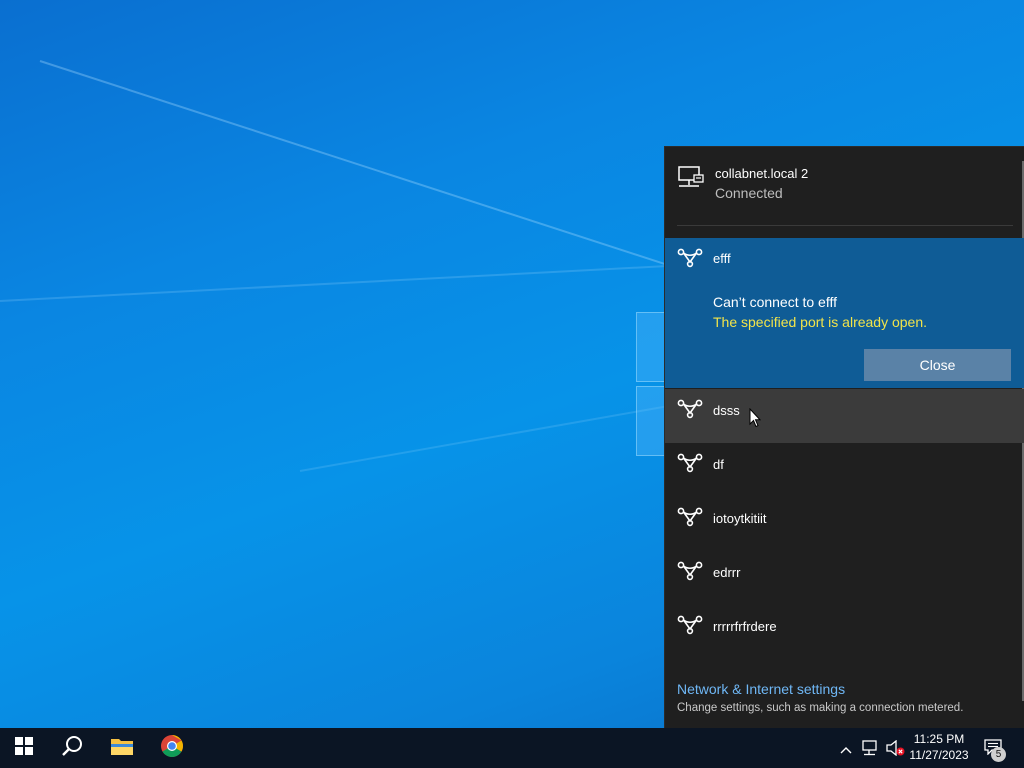 The height and width of the screenshot is (768, 1024). What do you see at coordinates (727, 572) in the screenshot?
I see `network-name: edrrr` at bounding box center [727, 572].